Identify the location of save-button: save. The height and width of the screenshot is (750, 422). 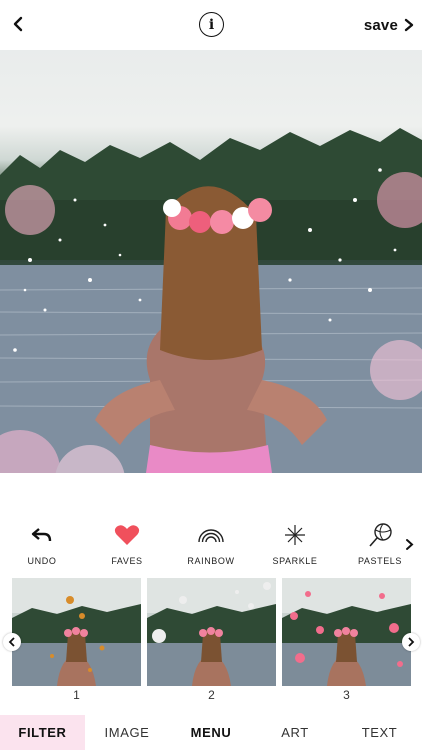
(389, 25).